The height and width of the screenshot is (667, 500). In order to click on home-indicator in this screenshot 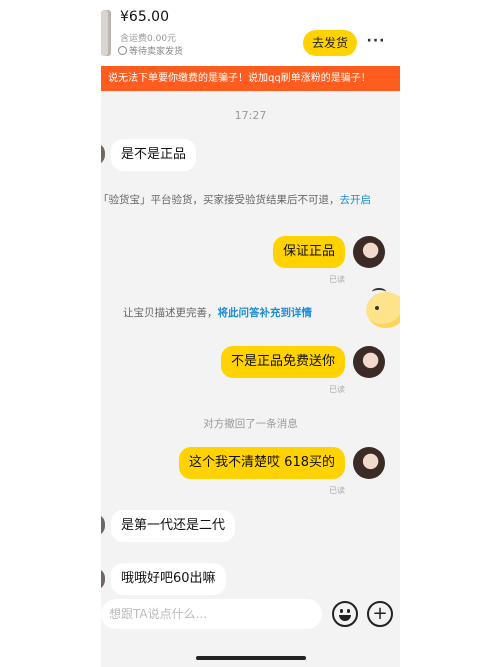, I will do `click(251, 658)`.